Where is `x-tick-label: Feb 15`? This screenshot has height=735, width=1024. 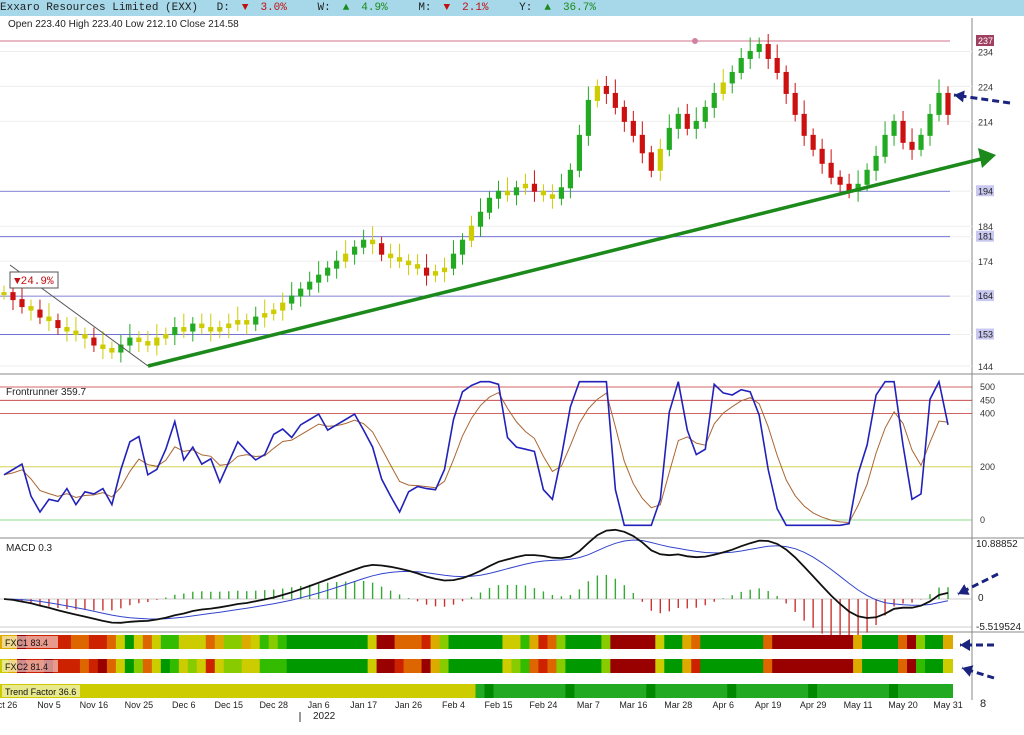
x-tick-label: Feb 15 is located at coordinates (498, 705).